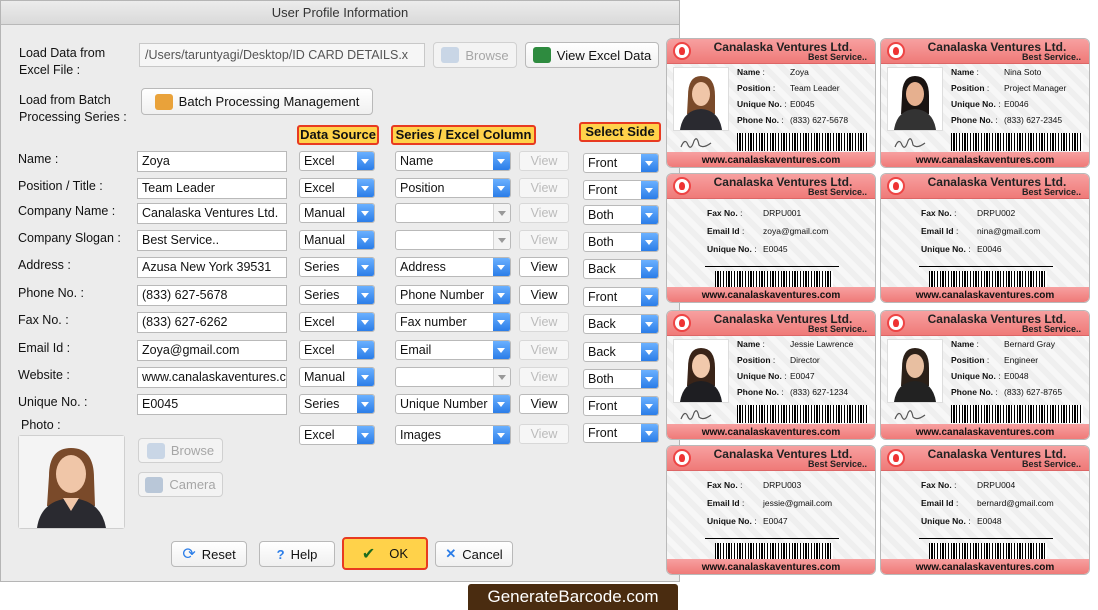 The height and width of the screenshot is (610, 1098). Describe the element at coordinates (212, 267) in the screenshot. I see `row-value-field: Azusa New York 39531` at that location.